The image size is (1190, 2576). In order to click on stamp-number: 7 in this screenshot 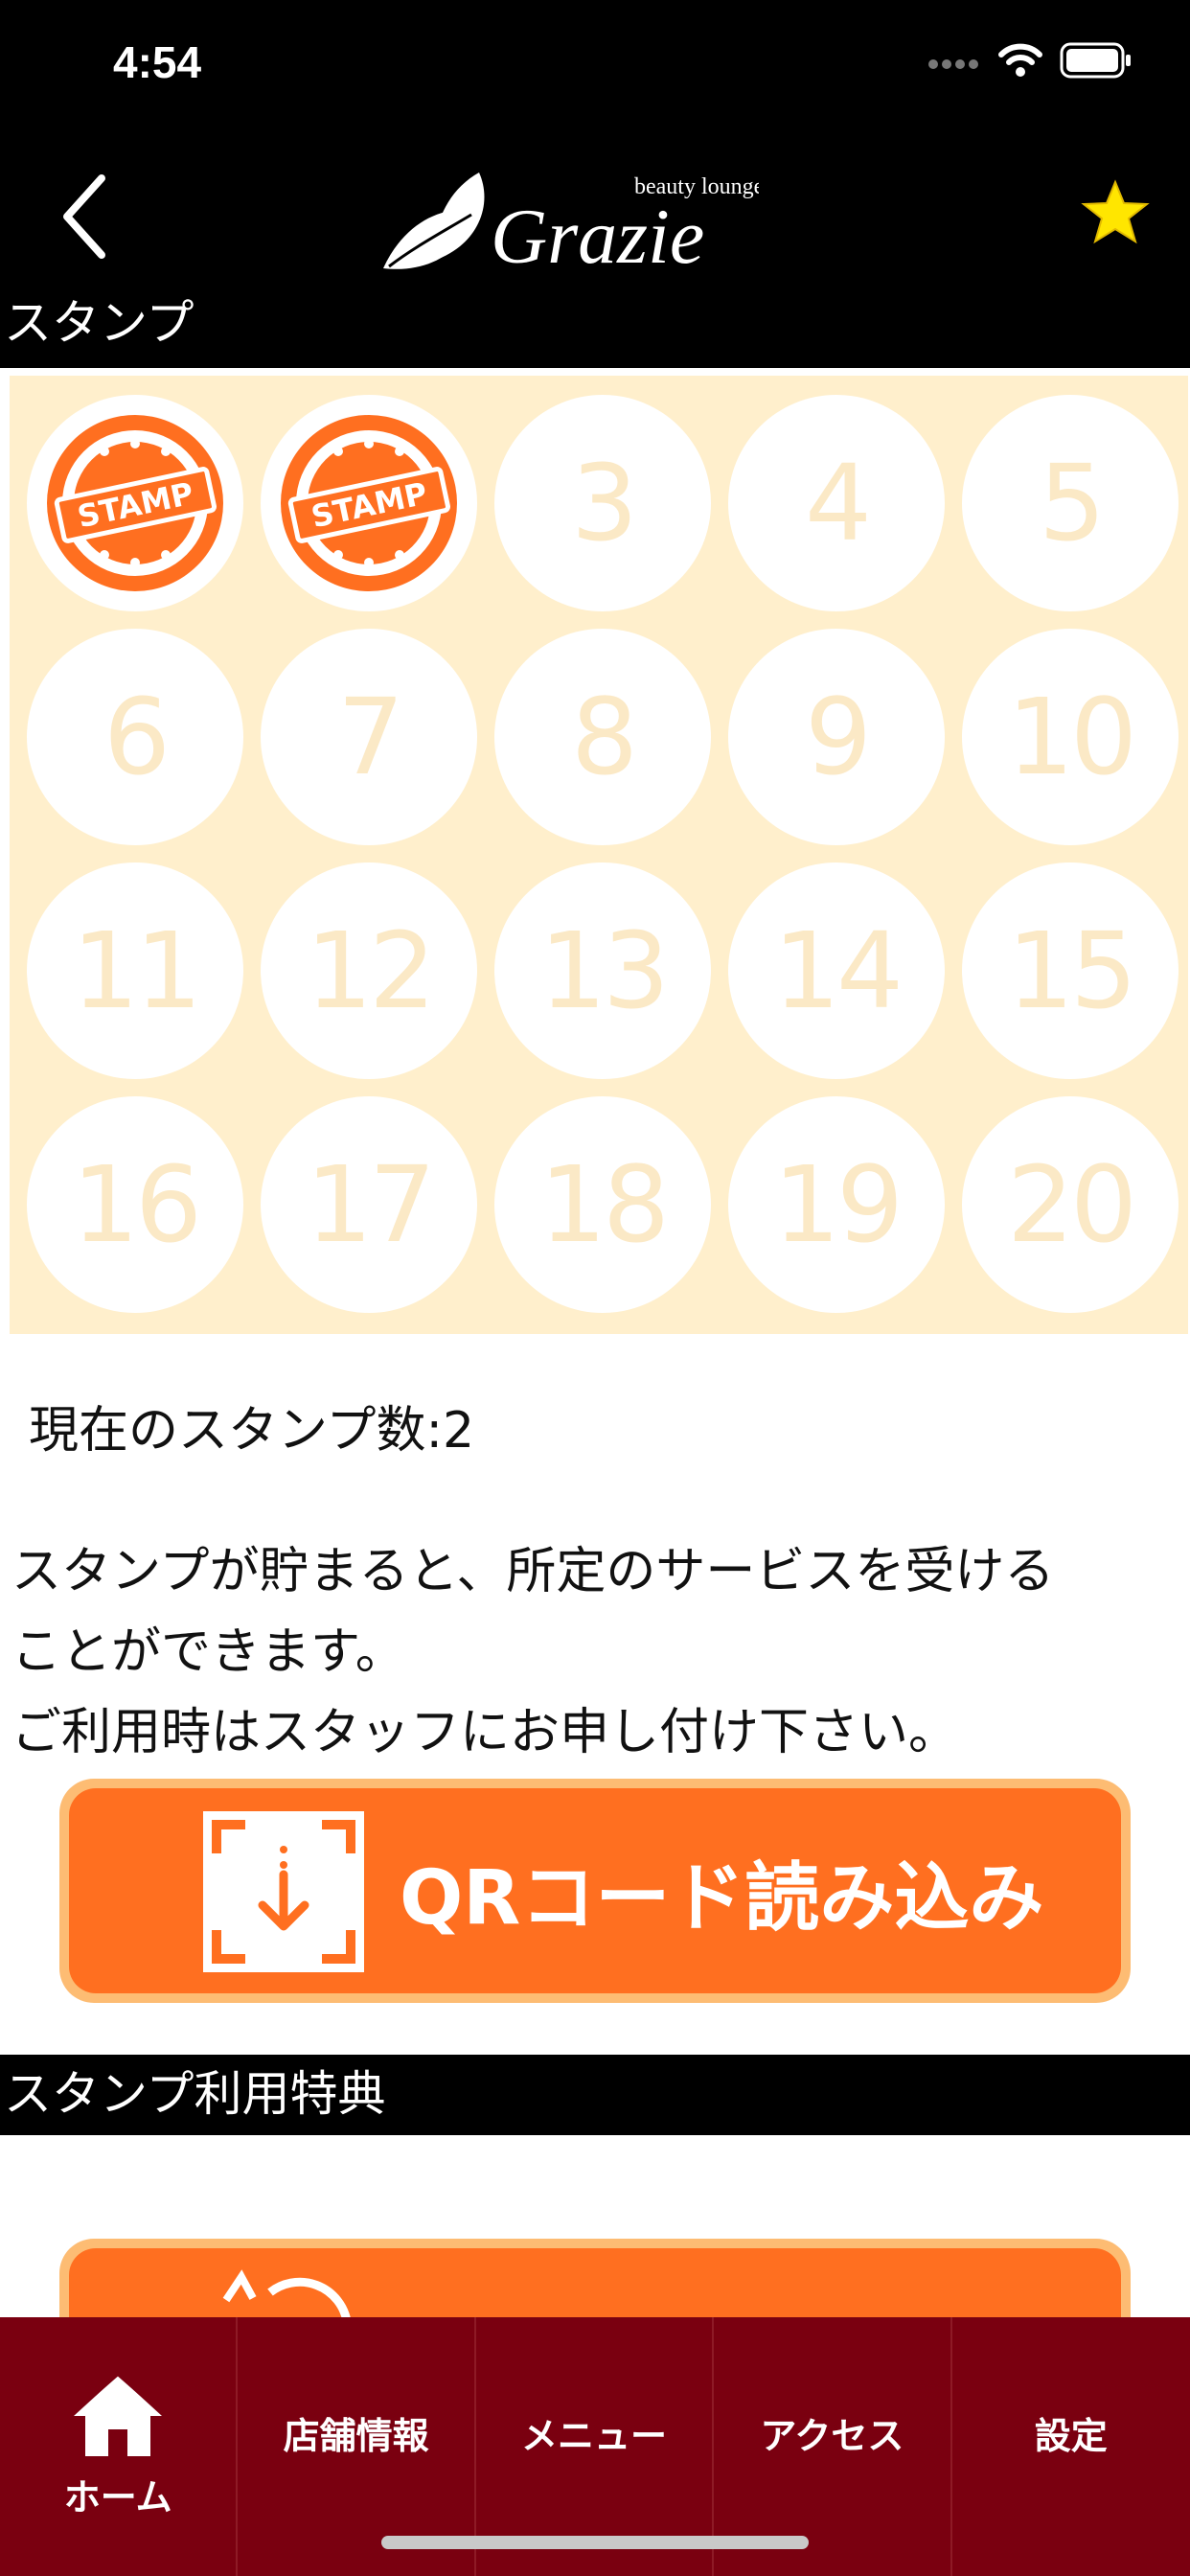, I will do `click(371, 737)`.